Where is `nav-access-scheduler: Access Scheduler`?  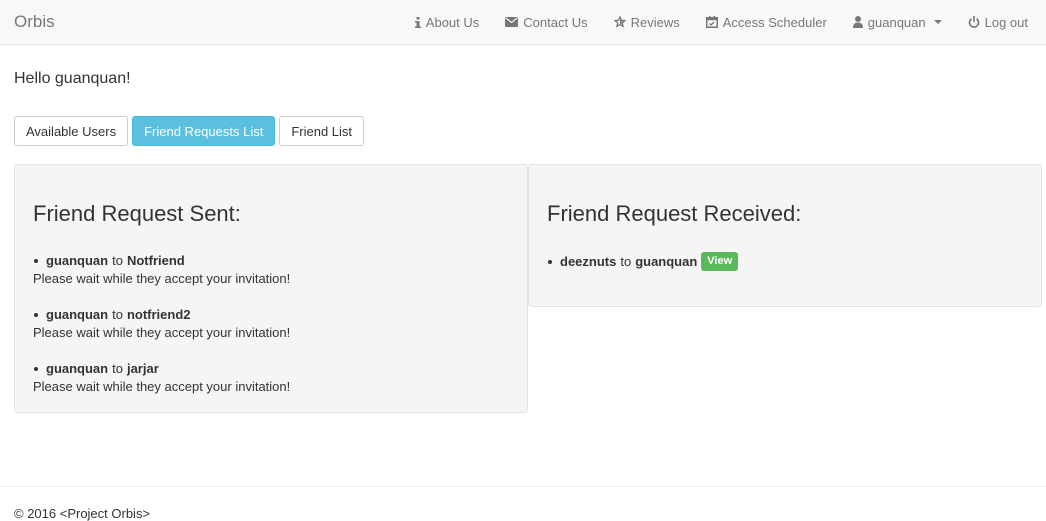 nav-access-scheduler: Access Scheduler is located at coordinates (766, 22).